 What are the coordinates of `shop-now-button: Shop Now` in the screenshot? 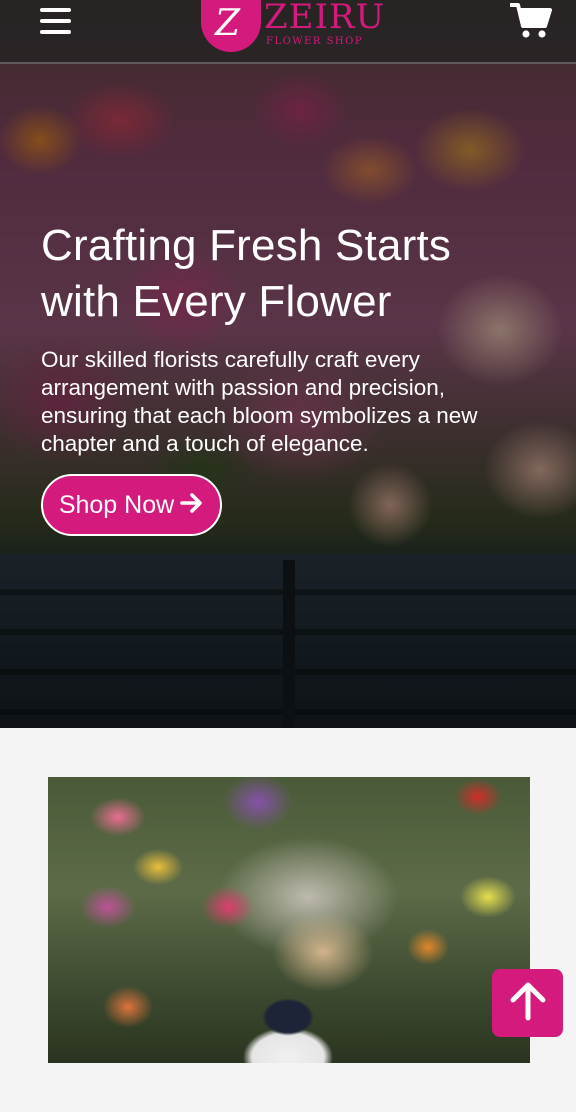 It's located at (131, 505).